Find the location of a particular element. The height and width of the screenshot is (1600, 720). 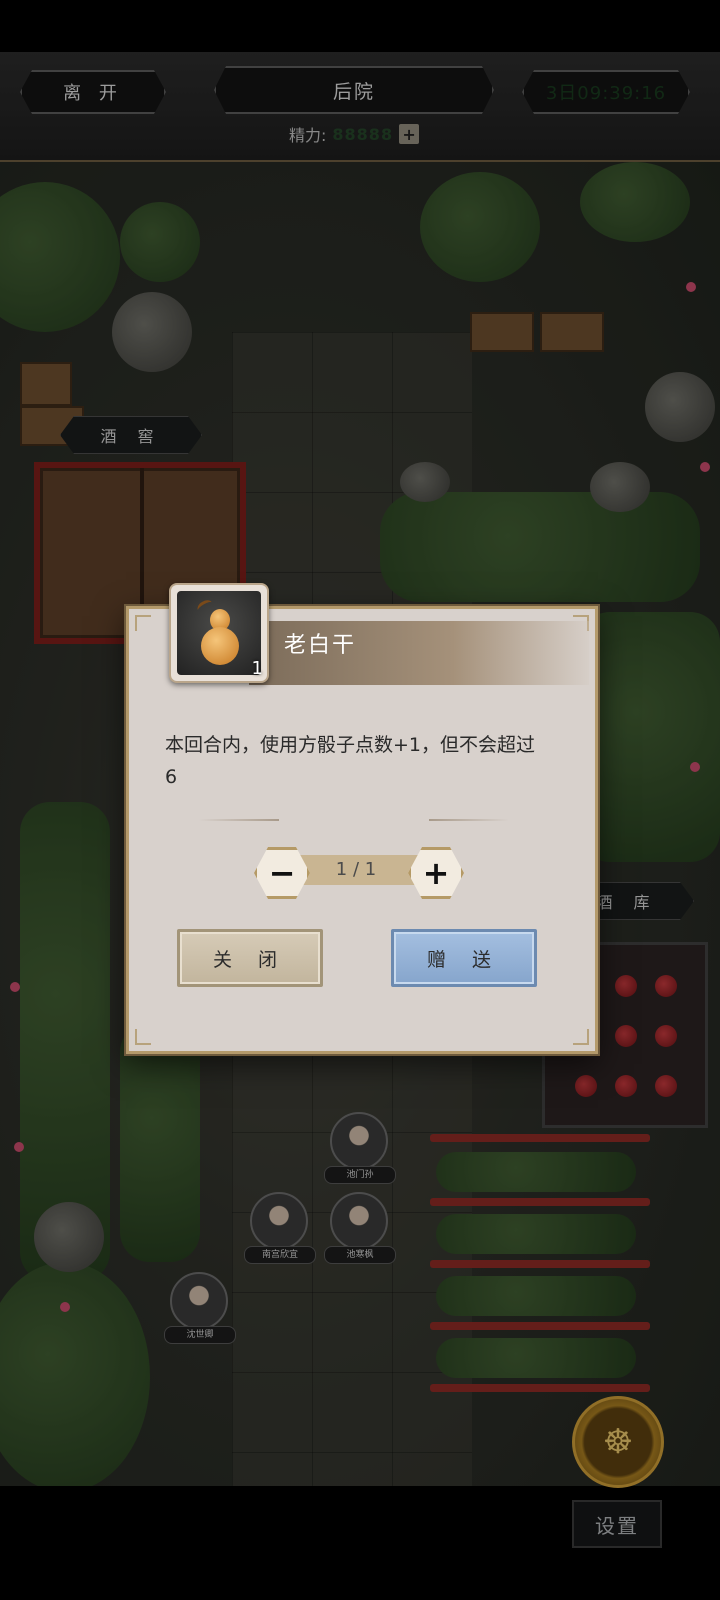

item-slot: 1 is located at coordinates (219, 633).